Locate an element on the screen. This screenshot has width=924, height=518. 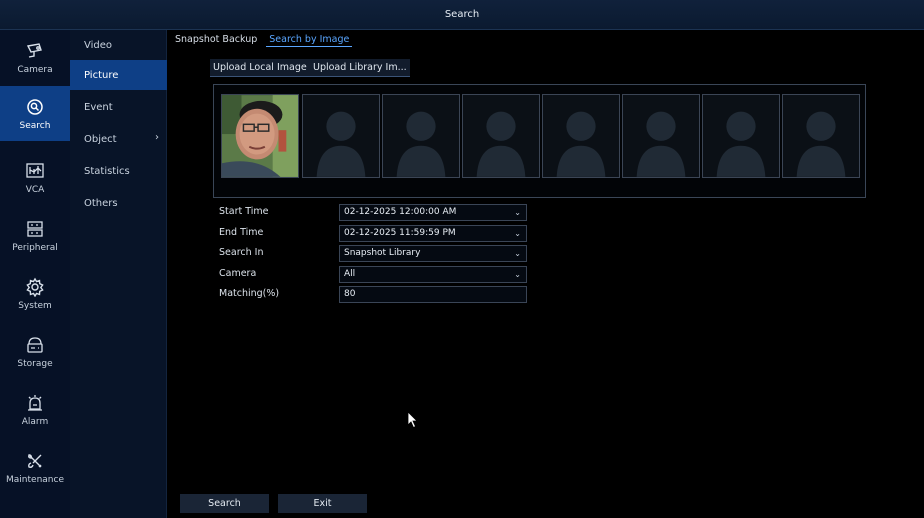
mouse-cursor-icon is located at coordinates (412, 420).